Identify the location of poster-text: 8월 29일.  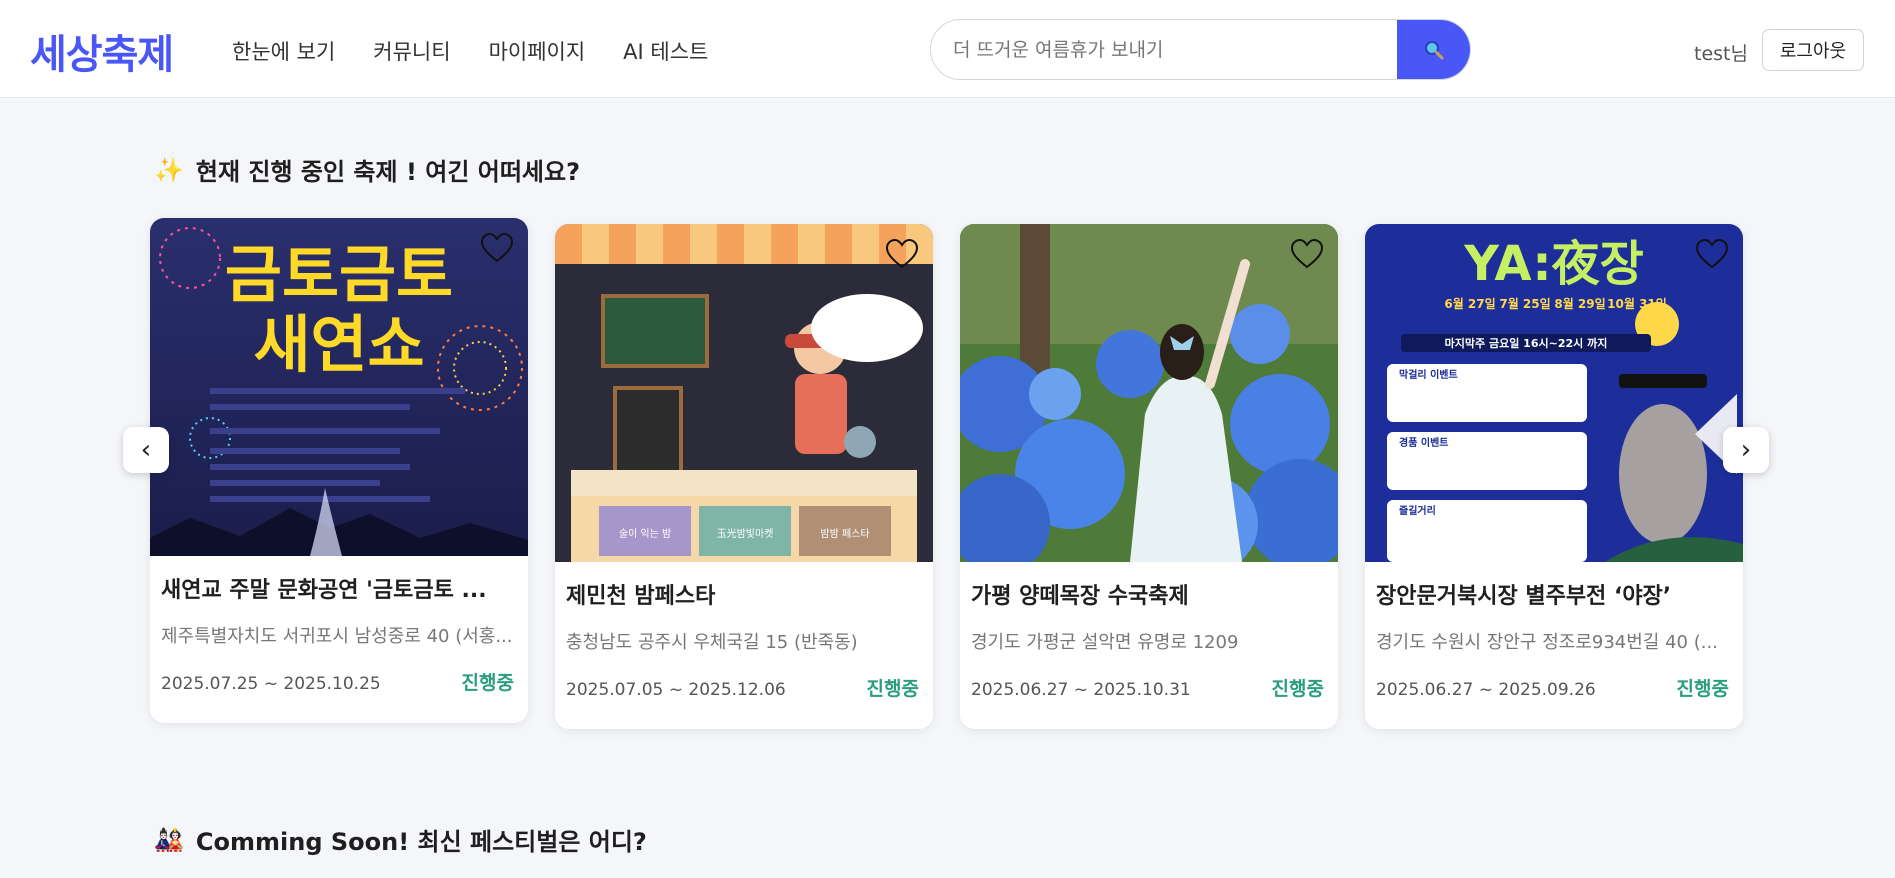
(1579, 303).